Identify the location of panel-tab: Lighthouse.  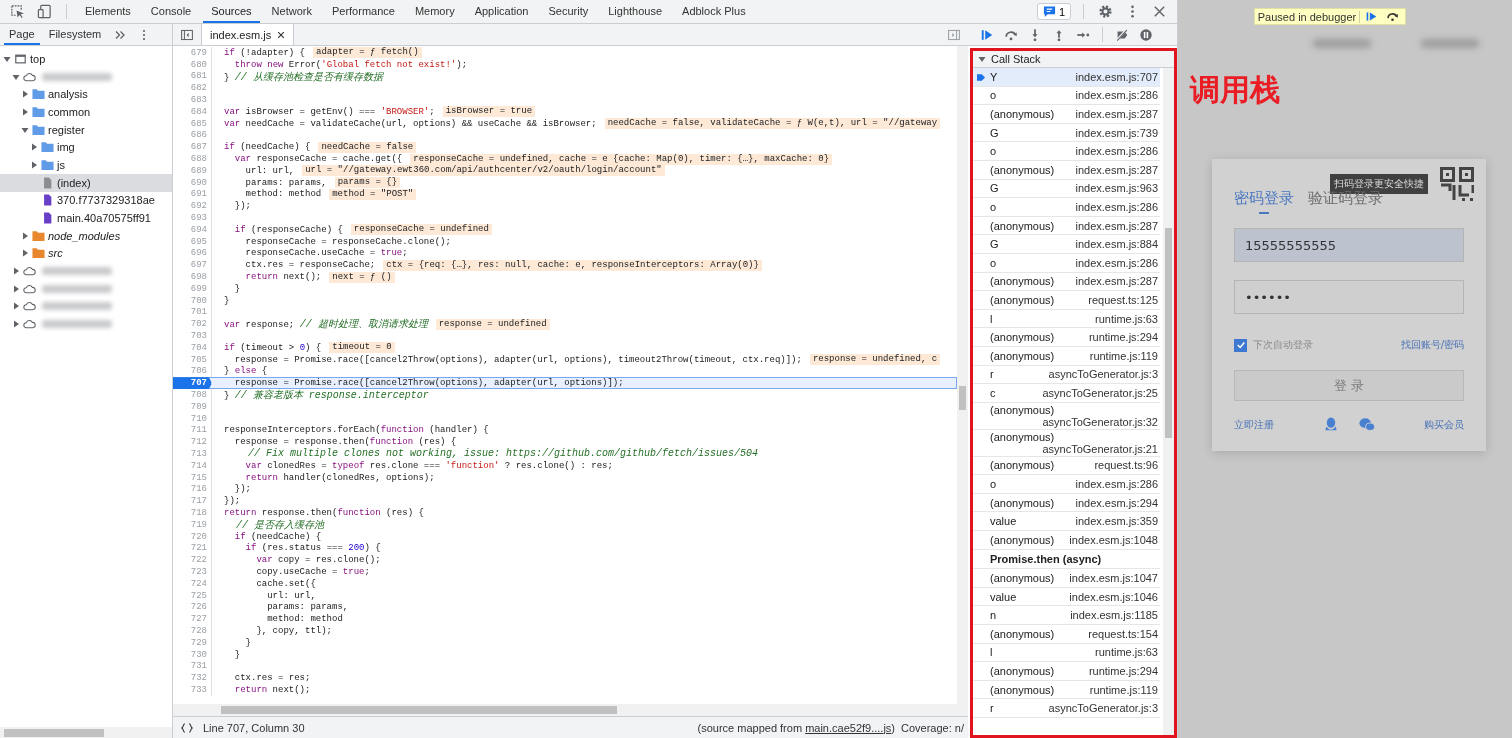
(635, 11).